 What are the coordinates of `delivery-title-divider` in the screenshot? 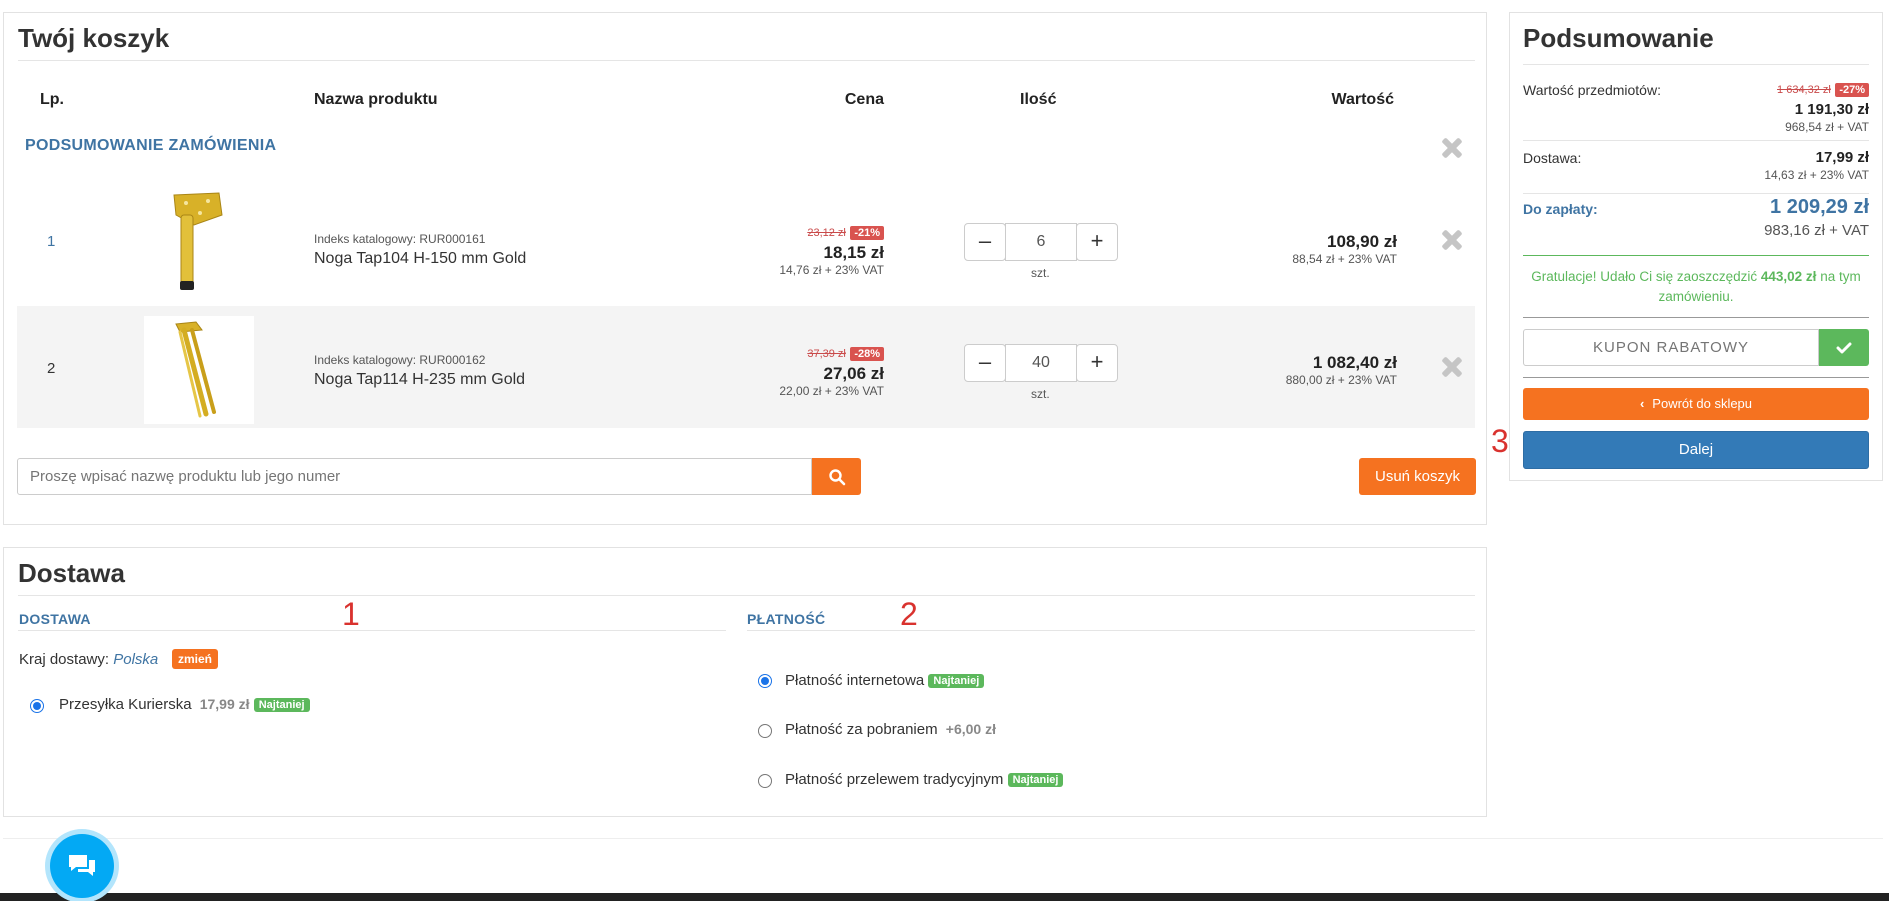 It's located at (746, 595).